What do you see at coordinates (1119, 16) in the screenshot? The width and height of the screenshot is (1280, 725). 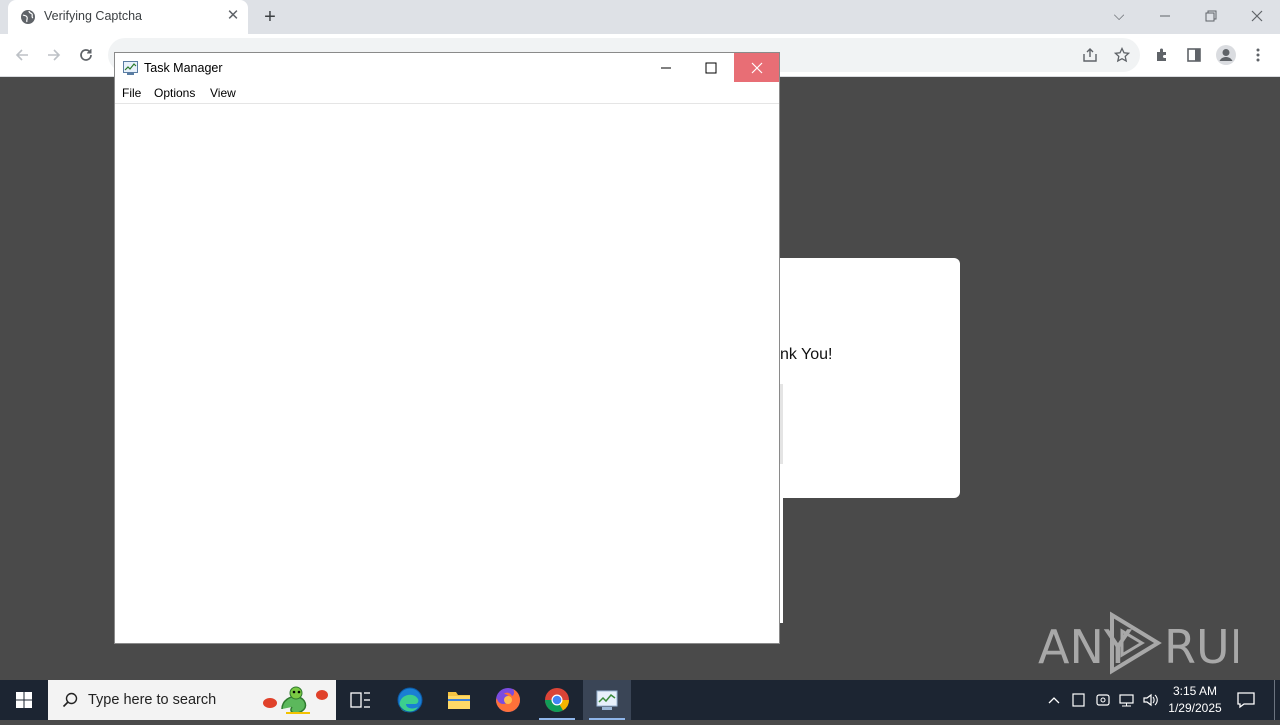 I see `tab-search-chevron-icon: ⌵` at bounding box center [1119, 16].